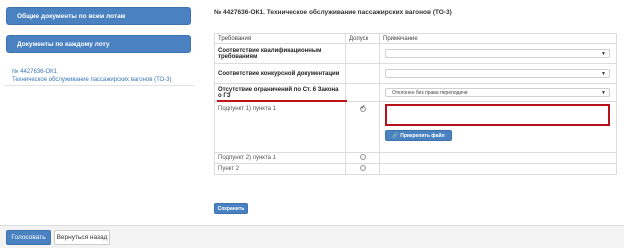 This screenshot has height=248, width=624. Describe the element at coordinates (98, 16) in the screenshot. I see `all-lots-documents-button: Общие документы по всем лотам` at that location.